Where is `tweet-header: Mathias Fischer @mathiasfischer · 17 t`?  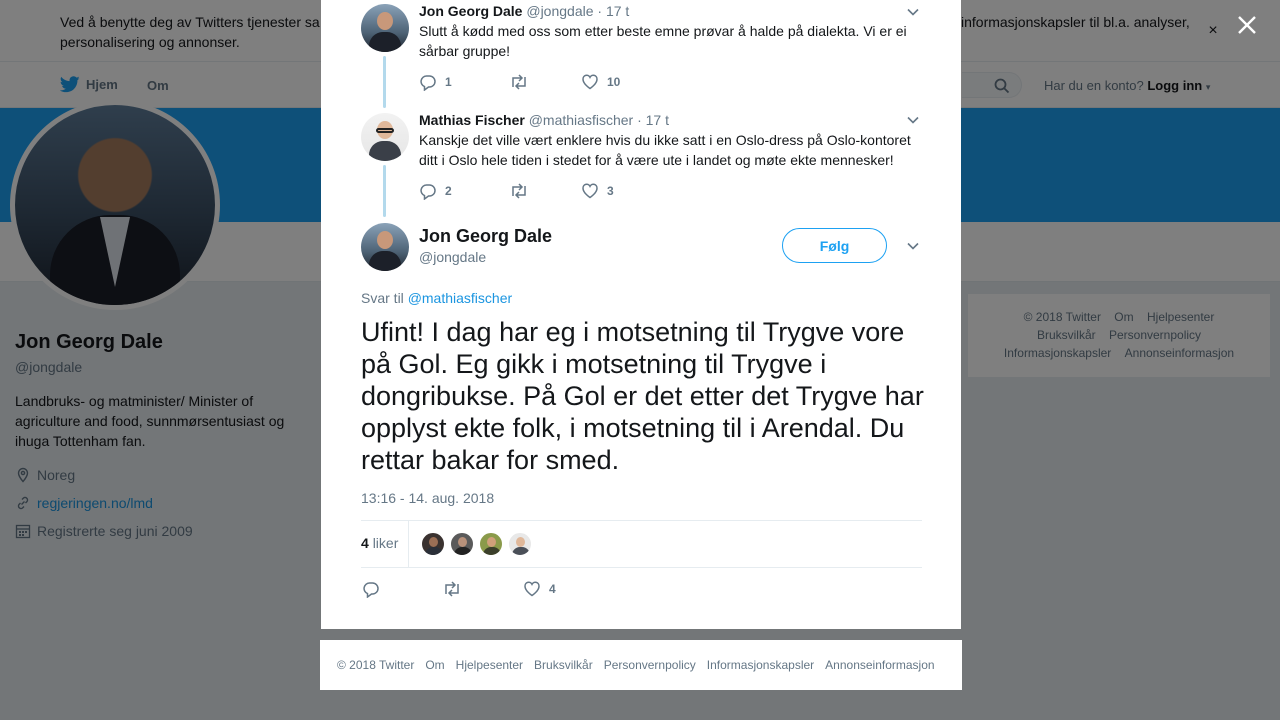
tweet-header: Mathias Fischer @mathiasfischer · 17 t is located at coordinates (669, 120).